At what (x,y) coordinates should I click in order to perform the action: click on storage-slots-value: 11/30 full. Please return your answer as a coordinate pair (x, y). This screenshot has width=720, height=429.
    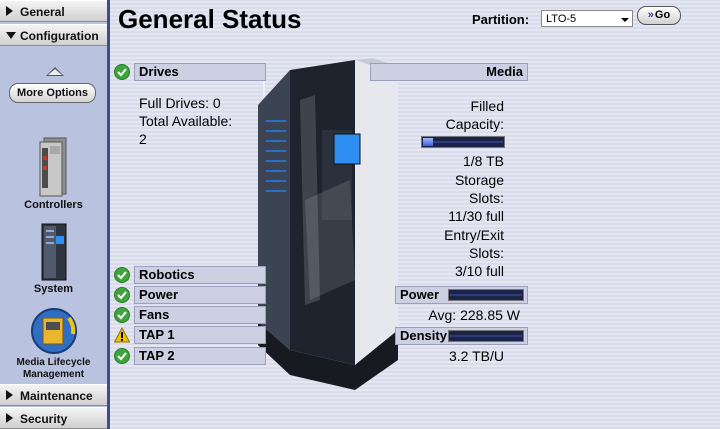
    Looking at the image, I should click on (476, 216).